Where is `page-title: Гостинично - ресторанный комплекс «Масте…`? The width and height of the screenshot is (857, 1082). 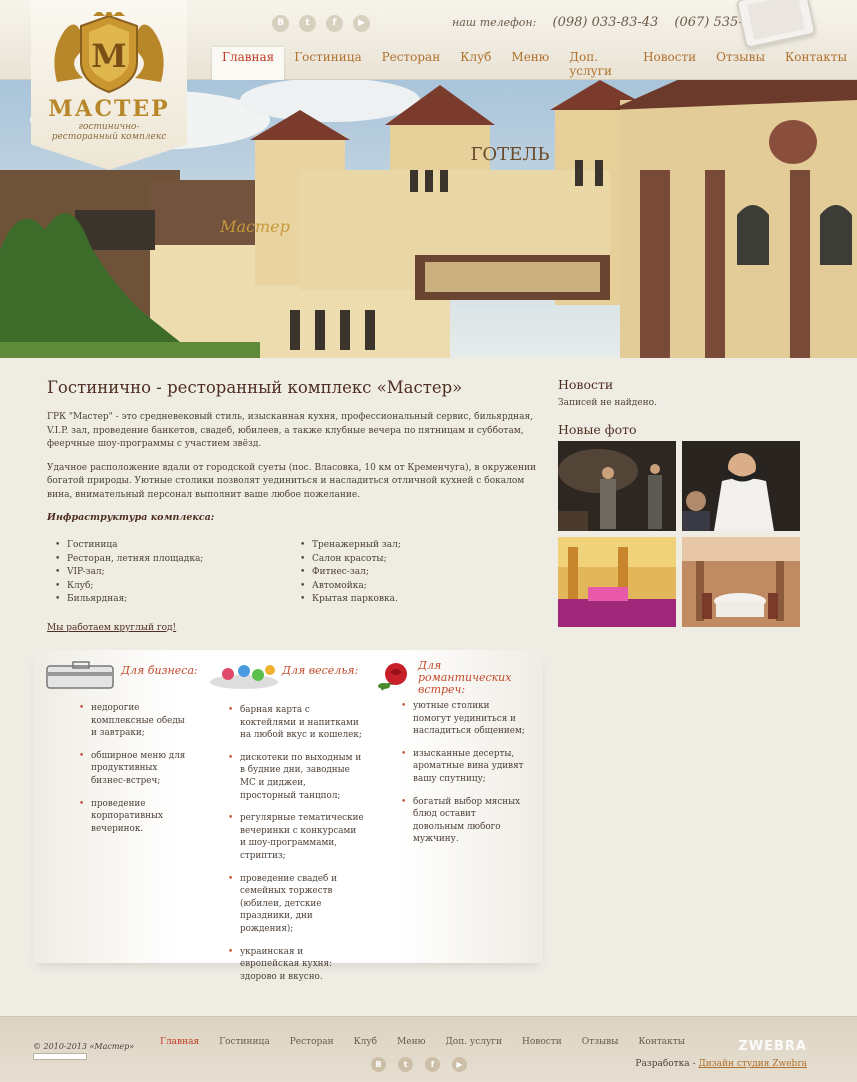 page-title: Гостинично - ресторанный комплекс «Масте… is located at coordinates (255, 387).